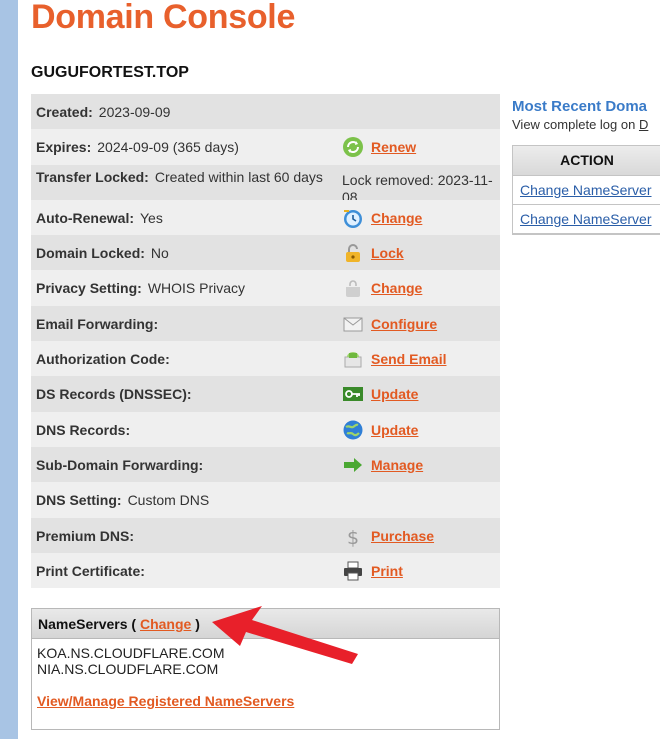 The width and height of the screenshot is (660, 739). What do you see at coordinates (85, 535) in the screenshot?
I see `premium-dns-label: Premium DNS:` at bounding box center [85, 535].